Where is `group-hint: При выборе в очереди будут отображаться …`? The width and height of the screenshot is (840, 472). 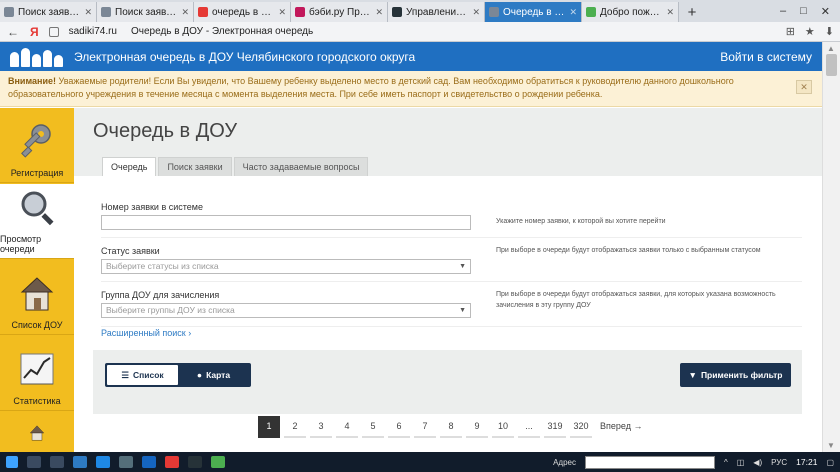 group-hint: При выборе в очереди будут отображаться … is located at coordinates (636, 300).